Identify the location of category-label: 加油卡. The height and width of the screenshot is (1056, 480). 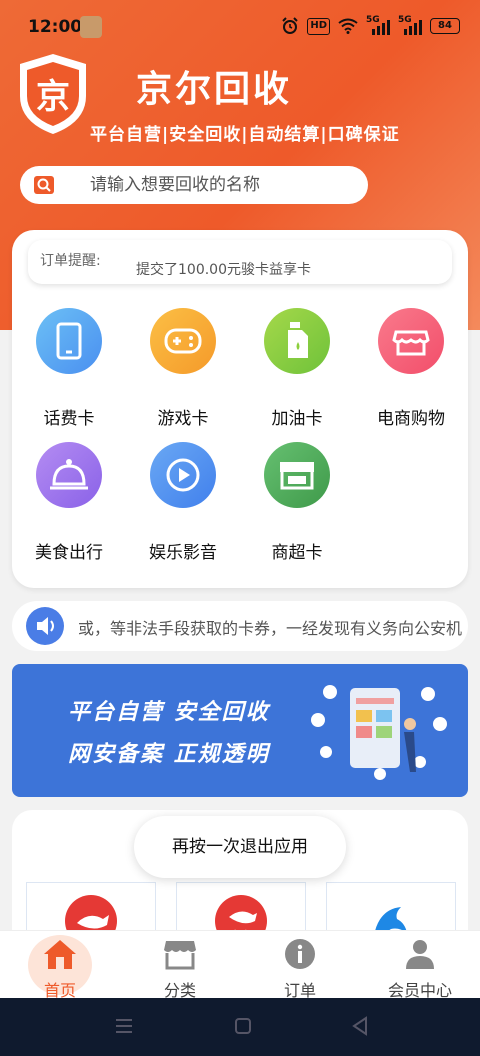
(297, 419).